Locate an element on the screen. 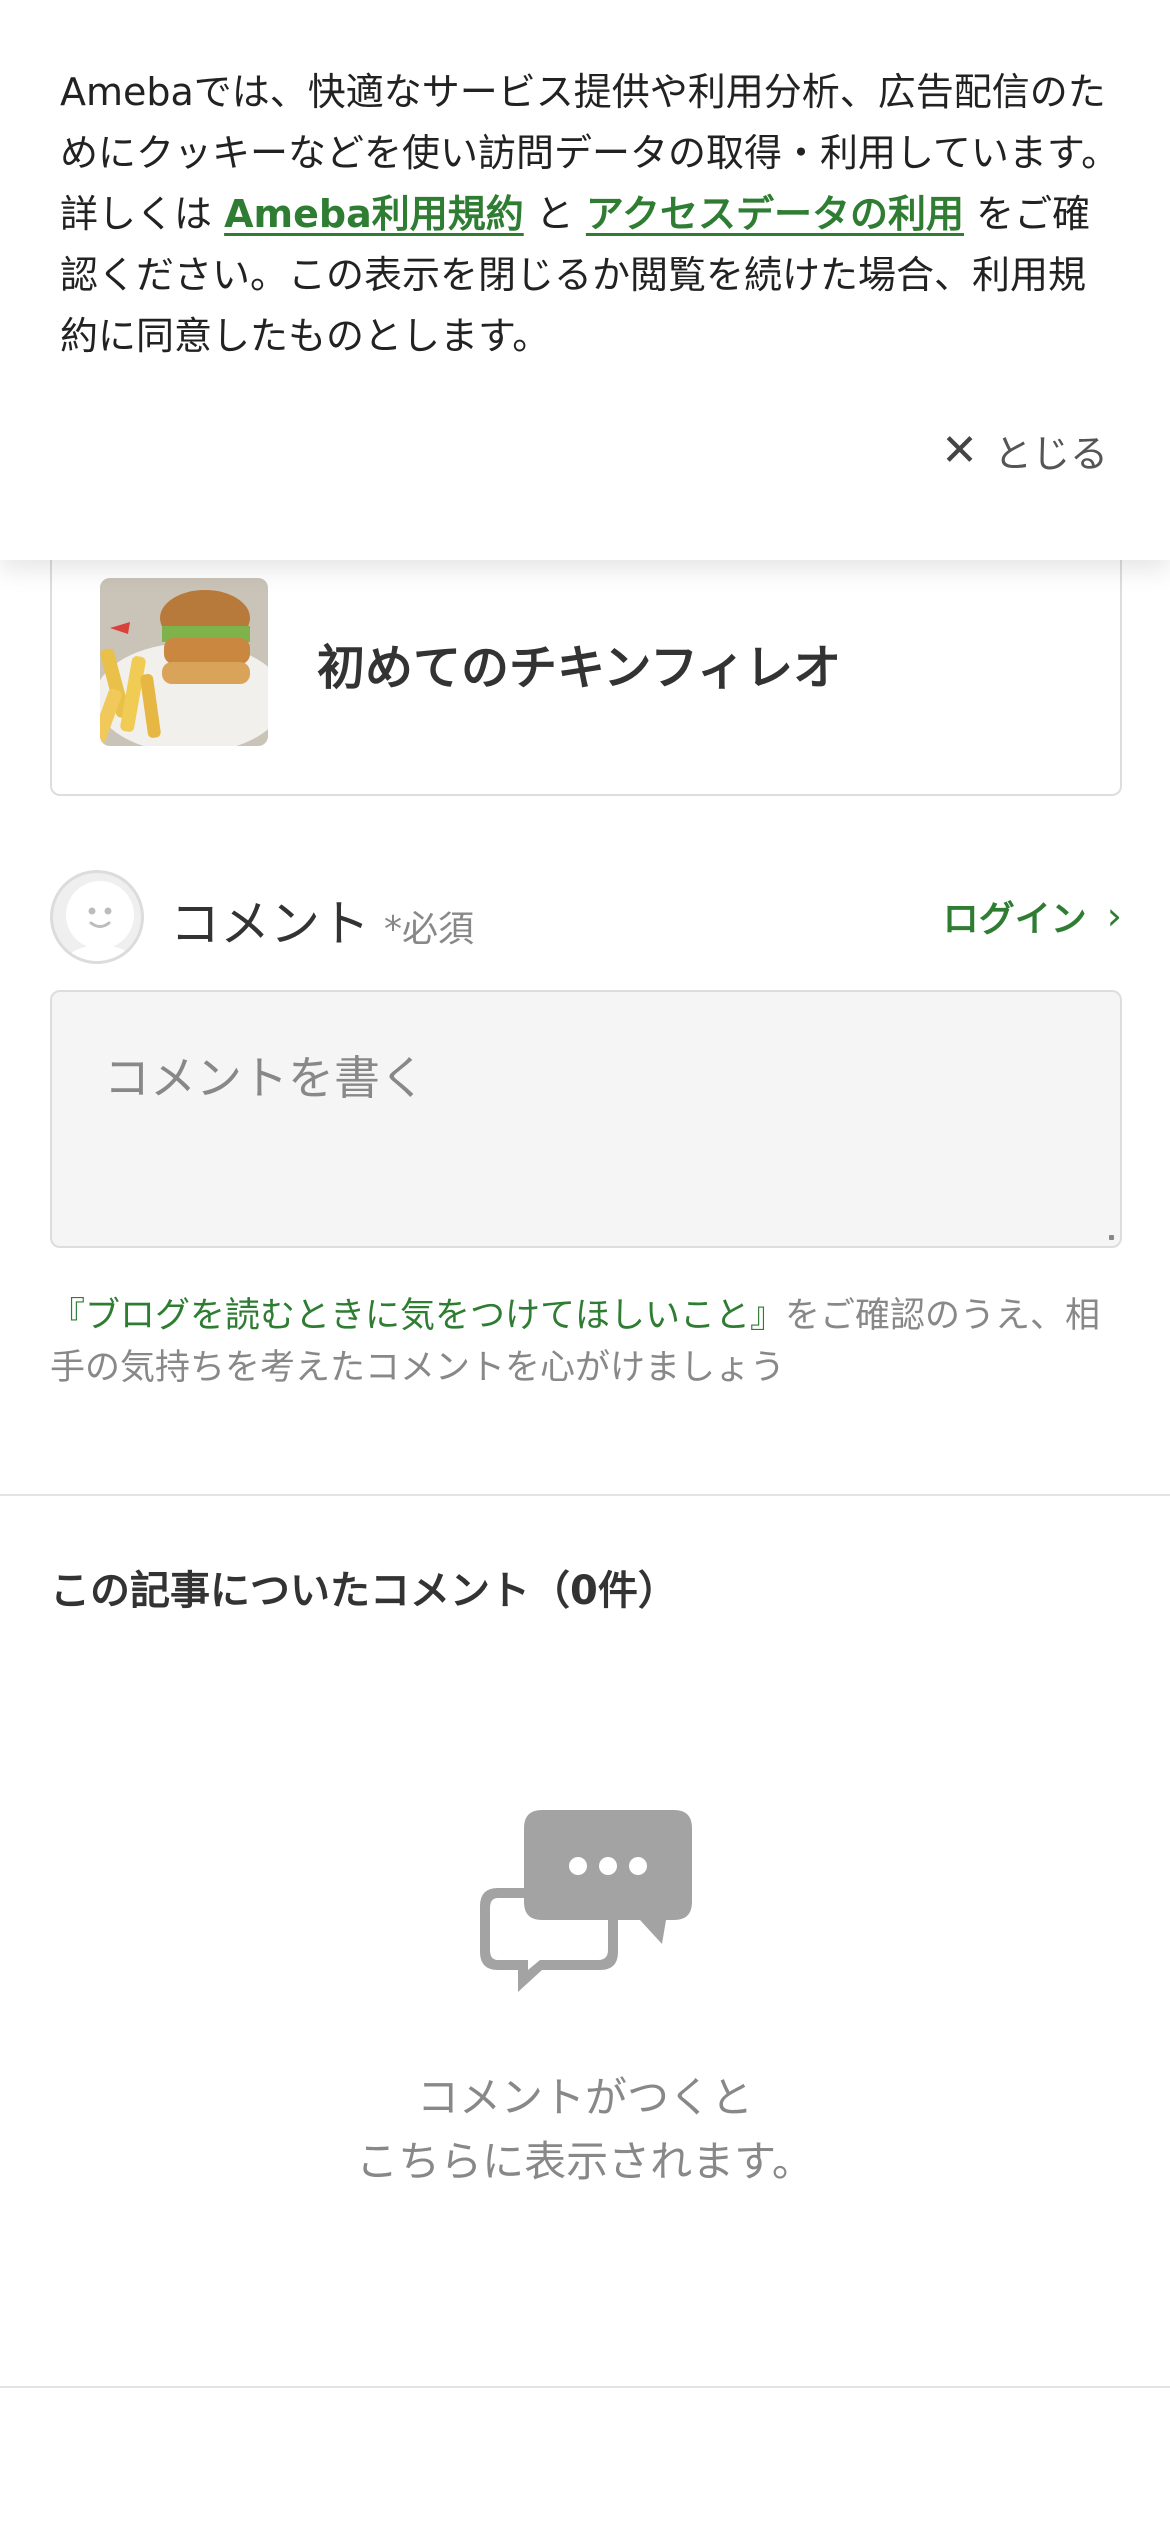 The image size is (1170, 2532). avatar is located at coordinates (97, 917).